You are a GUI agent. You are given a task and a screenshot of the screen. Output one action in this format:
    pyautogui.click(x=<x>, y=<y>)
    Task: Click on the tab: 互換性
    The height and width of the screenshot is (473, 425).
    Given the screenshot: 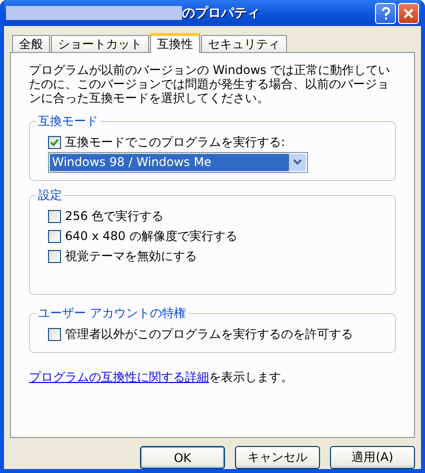 What is the action you would take?
    pyautogui.click(x=175, y=43)
    